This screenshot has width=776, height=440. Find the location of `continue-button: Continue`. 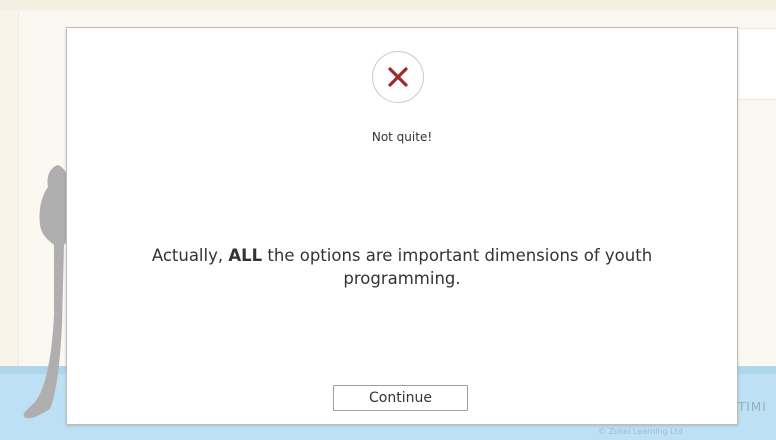

continue-button: Continue is located at coordinates (400, 398).